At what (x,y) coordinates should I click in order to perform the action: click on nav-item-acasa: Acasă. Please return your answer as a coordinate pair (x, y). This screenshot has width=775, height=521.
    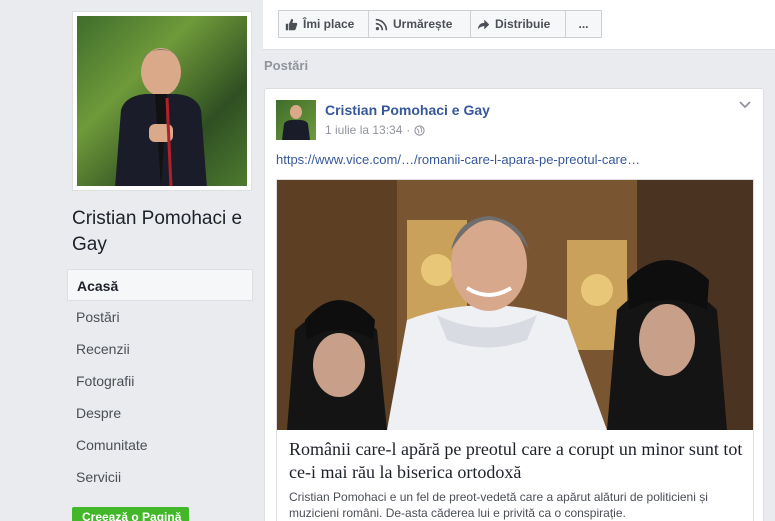
    Looking at the image, I should click on (160, 285).